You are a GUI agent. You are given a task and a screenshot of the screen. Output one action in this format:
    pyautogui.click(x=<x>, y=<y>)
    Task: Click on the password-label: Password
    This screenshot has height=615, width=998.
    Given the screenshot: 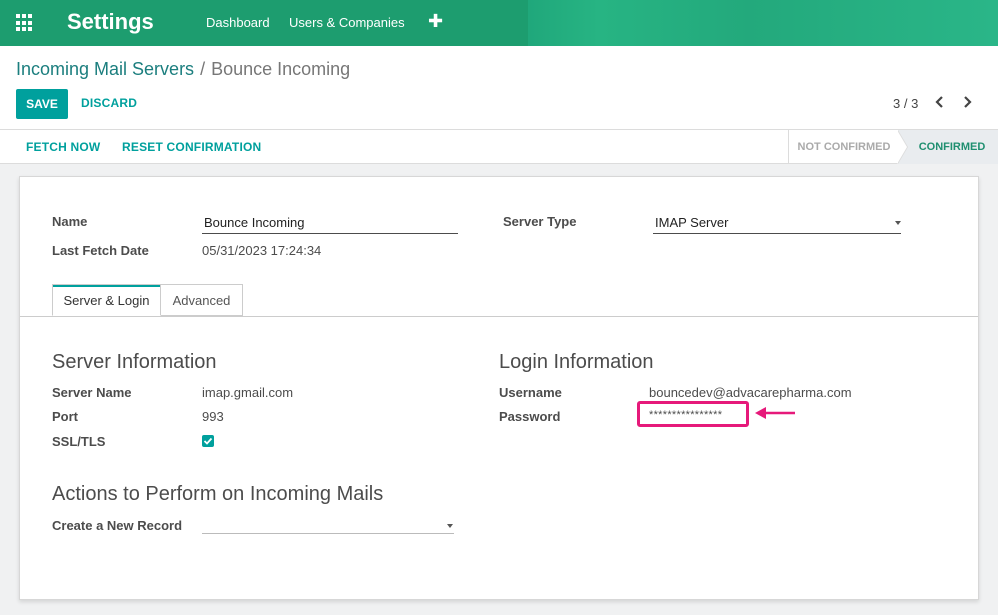 What is the action you would take?
    pyautogui.click(x=530, y=416)
    